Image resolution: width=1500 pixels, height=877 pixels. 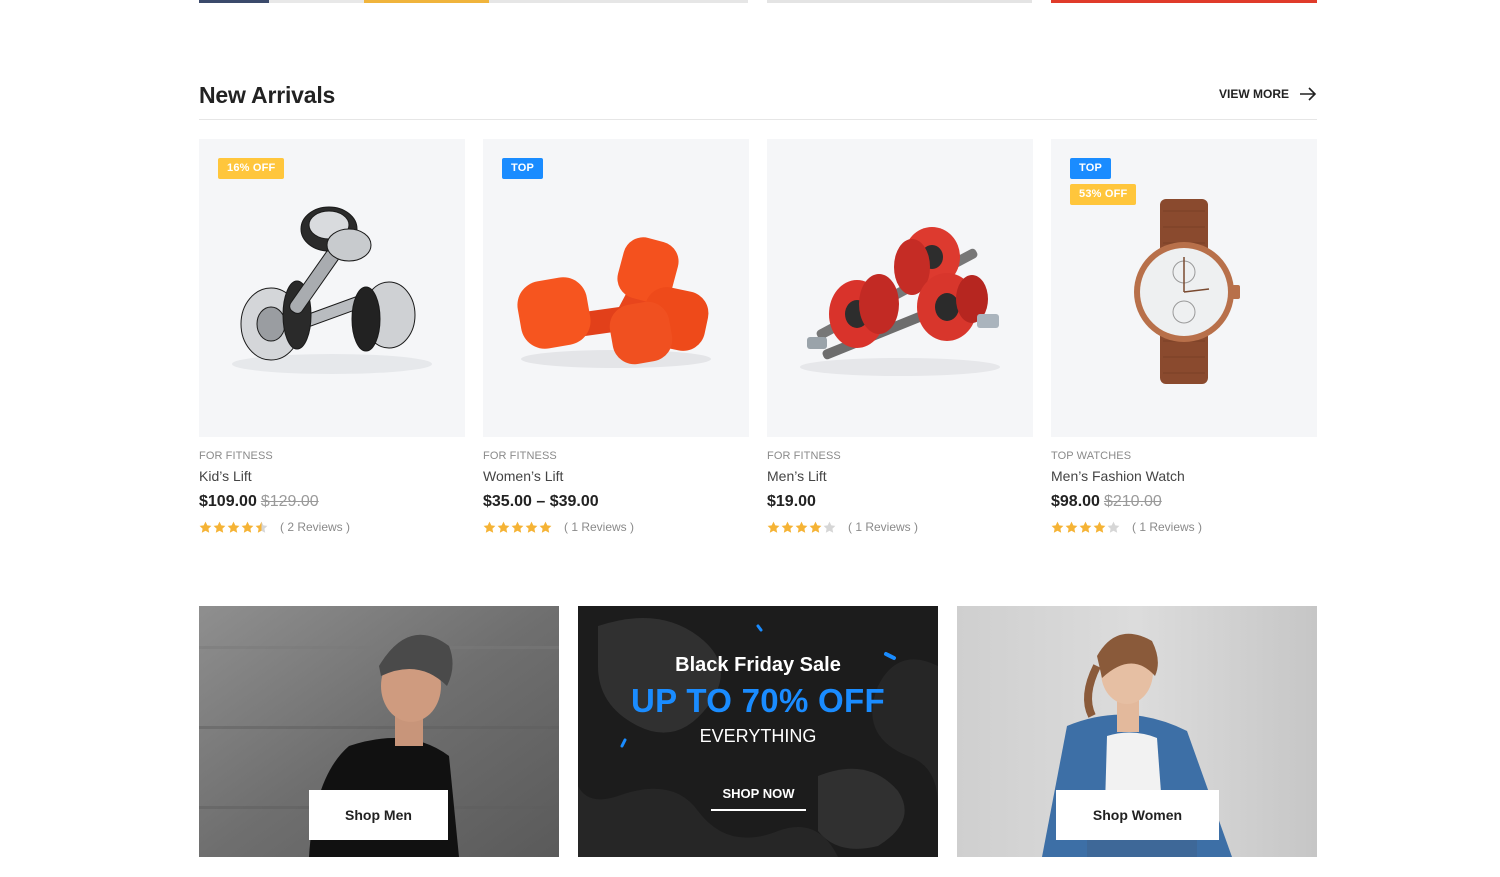 What do you see at coordinates (267, 95) in the screenshot?
I see `section-title: New Arrivals` at bounding box center [267, 95].